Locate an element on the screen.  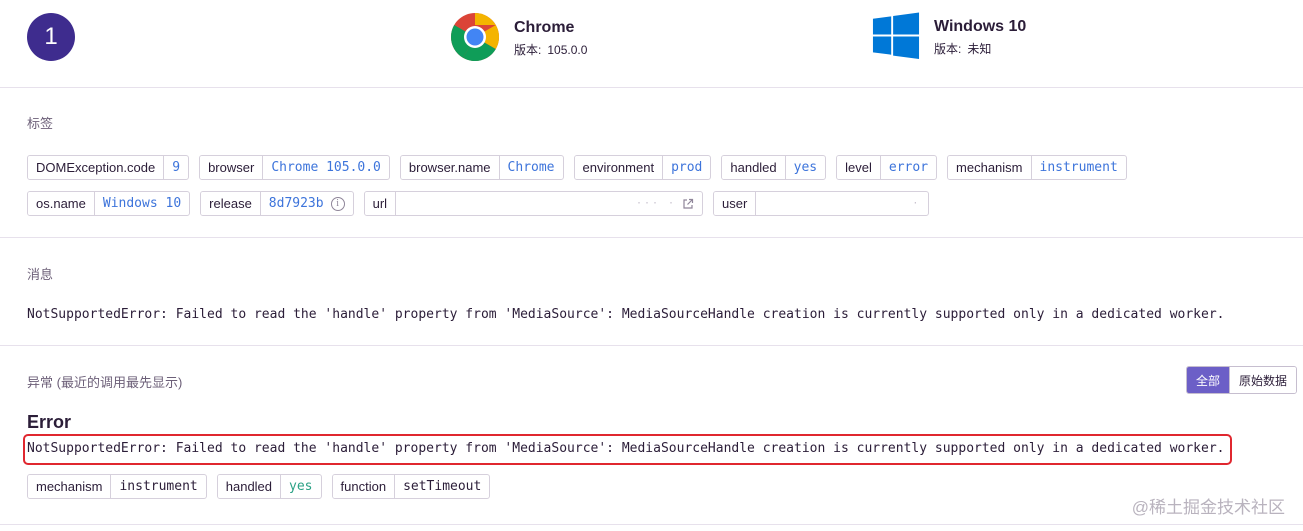
tag-handled: handled yes is located at coordinates (774, 167).